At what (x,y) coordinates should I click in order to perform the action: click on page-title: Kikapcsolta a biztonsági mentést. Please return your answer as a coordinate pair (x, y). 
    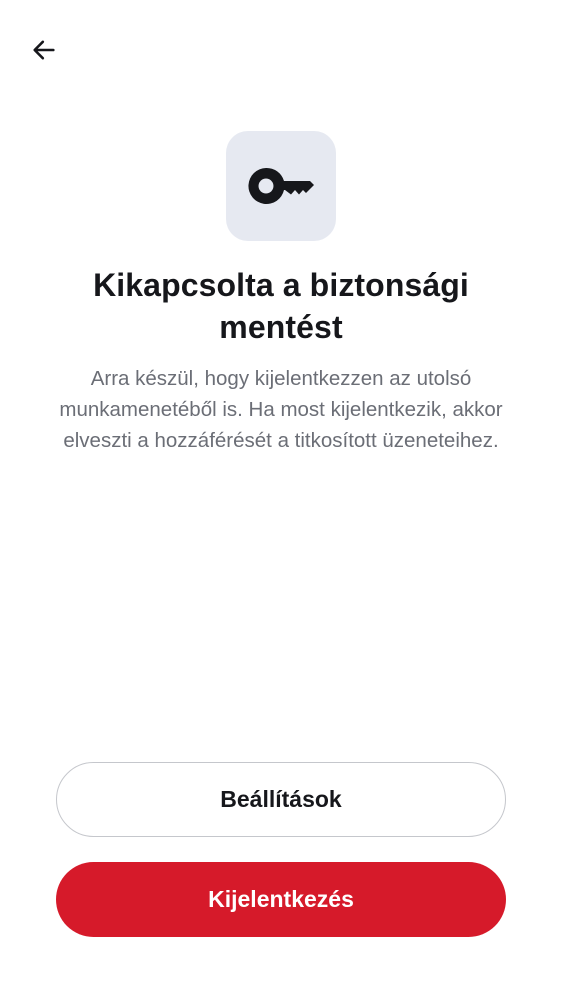
    Looking at the image, I should click on (281, 306).